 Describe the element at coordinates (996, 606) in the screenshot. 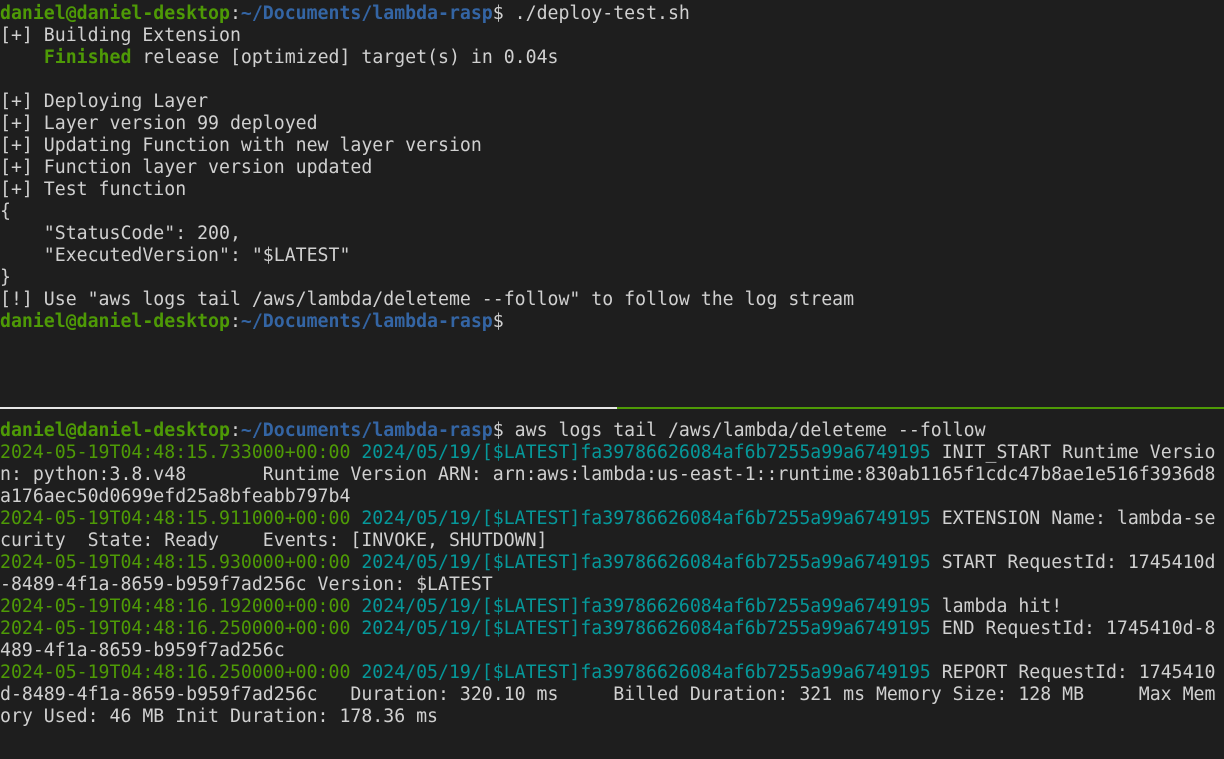

I see `log-message: lambda hit!` at that location.